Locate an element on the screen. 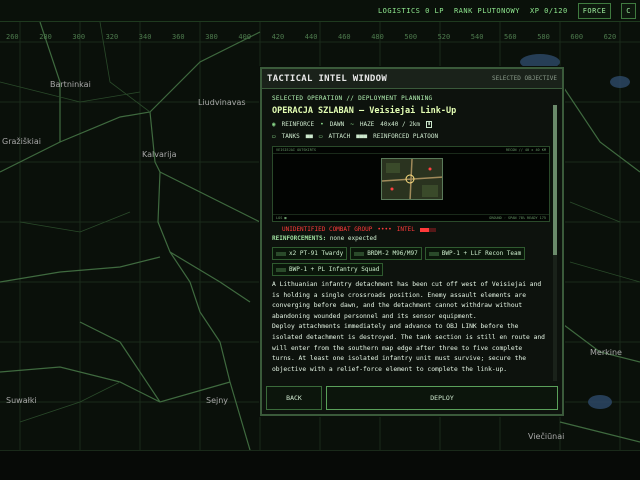  weather-icon: ~ is located at coordinates (352, 124).